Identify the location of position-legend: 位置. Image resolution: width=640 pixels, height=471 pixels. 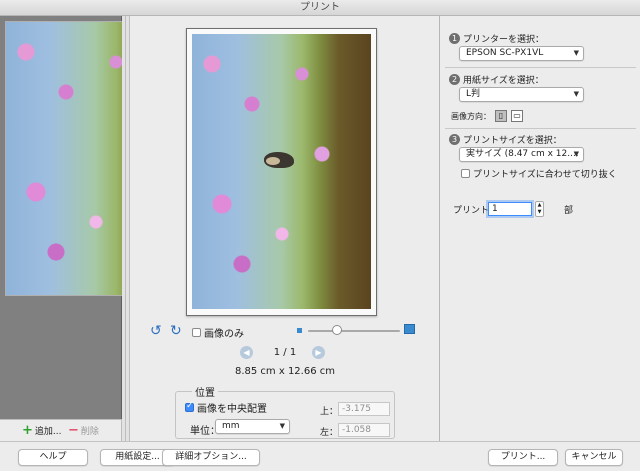
(205, 391).